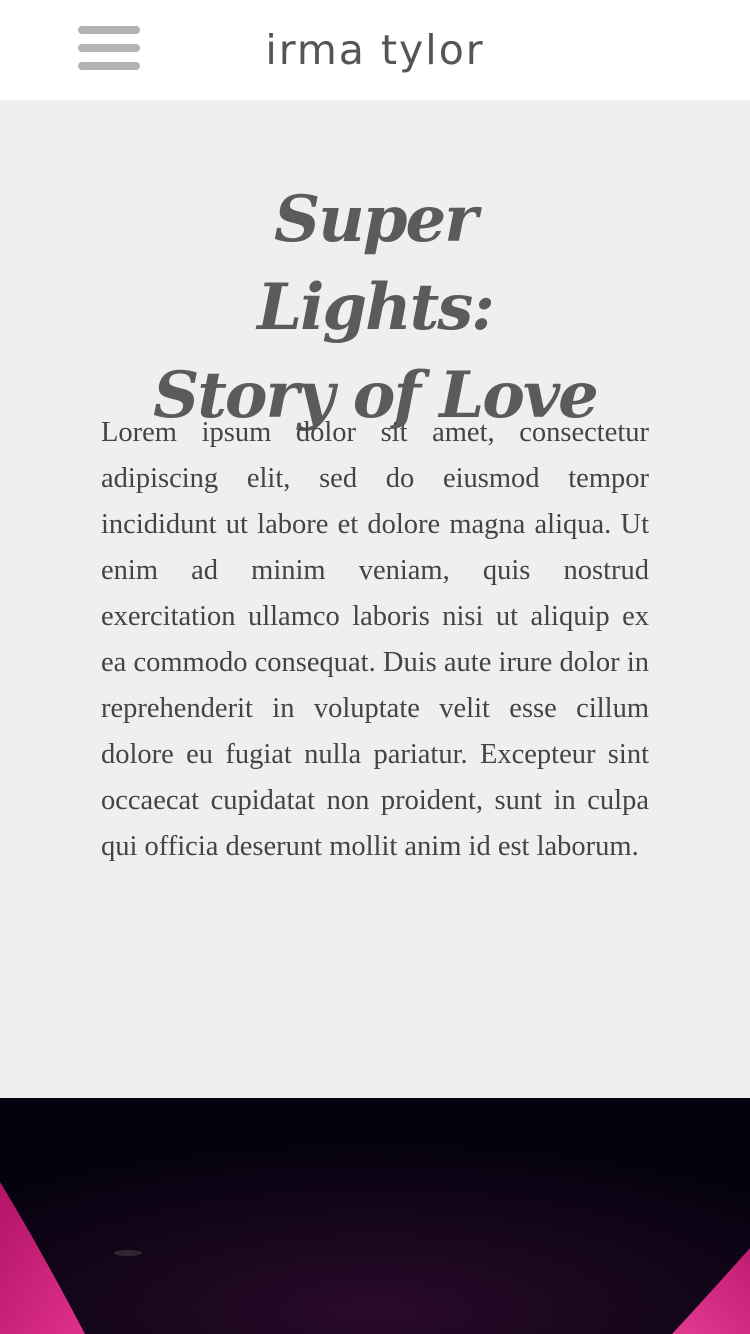 This screenshot has height=1334, width=750. Describe the element at coordinates (376, 263) in the screenshot. I see `article-title-line-1: Super Lights:` at that location.